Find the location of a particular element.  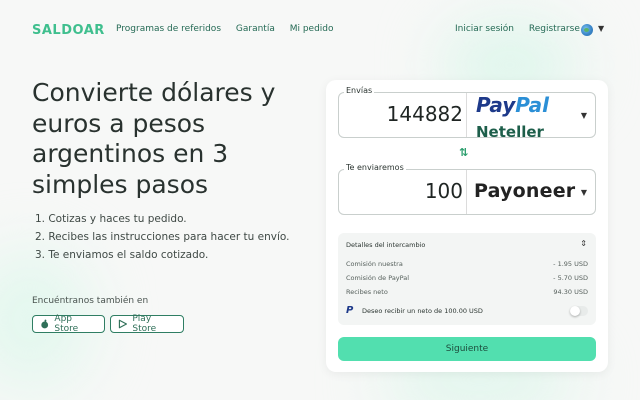

app-store-label: App Store is located at coordinates (66, 324).